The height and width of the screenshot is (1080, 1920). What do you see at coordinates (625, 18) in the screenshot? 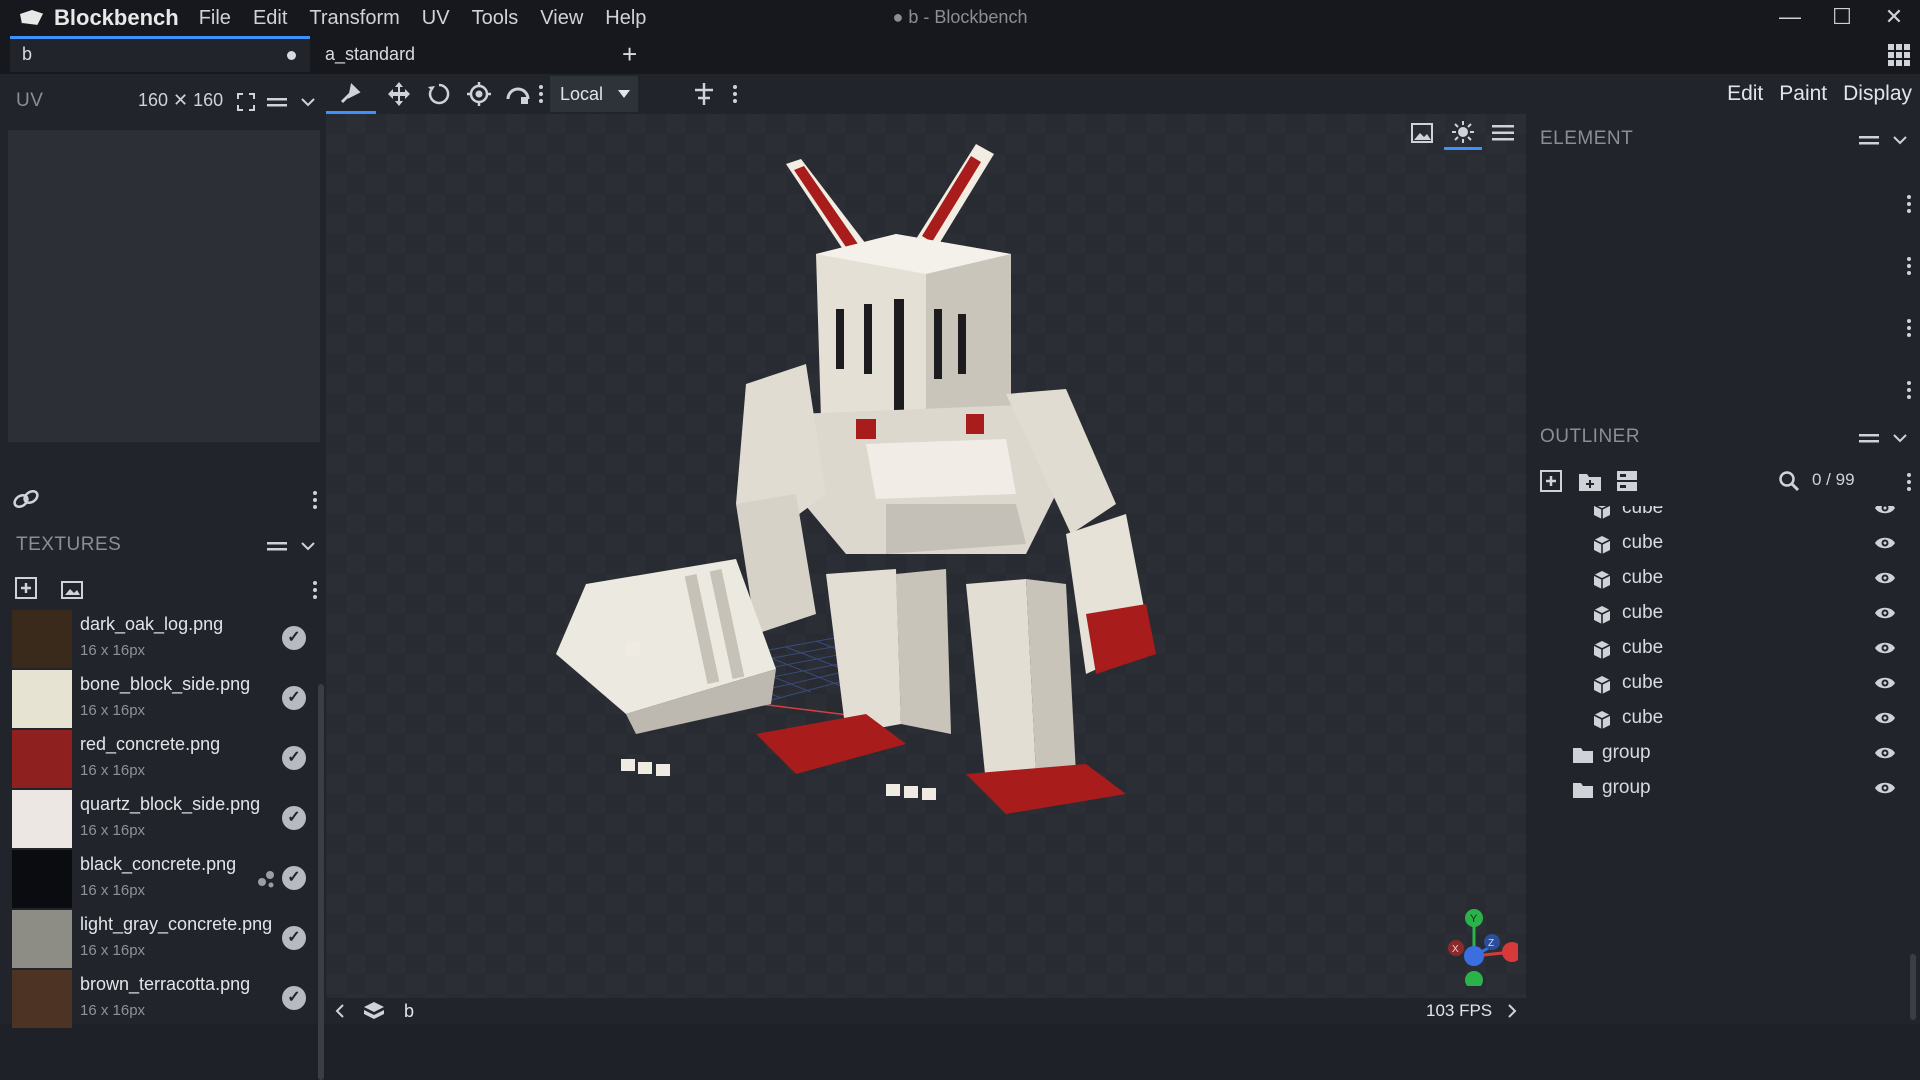
I see `menu-help: Help` at bounding box center [625, 18].